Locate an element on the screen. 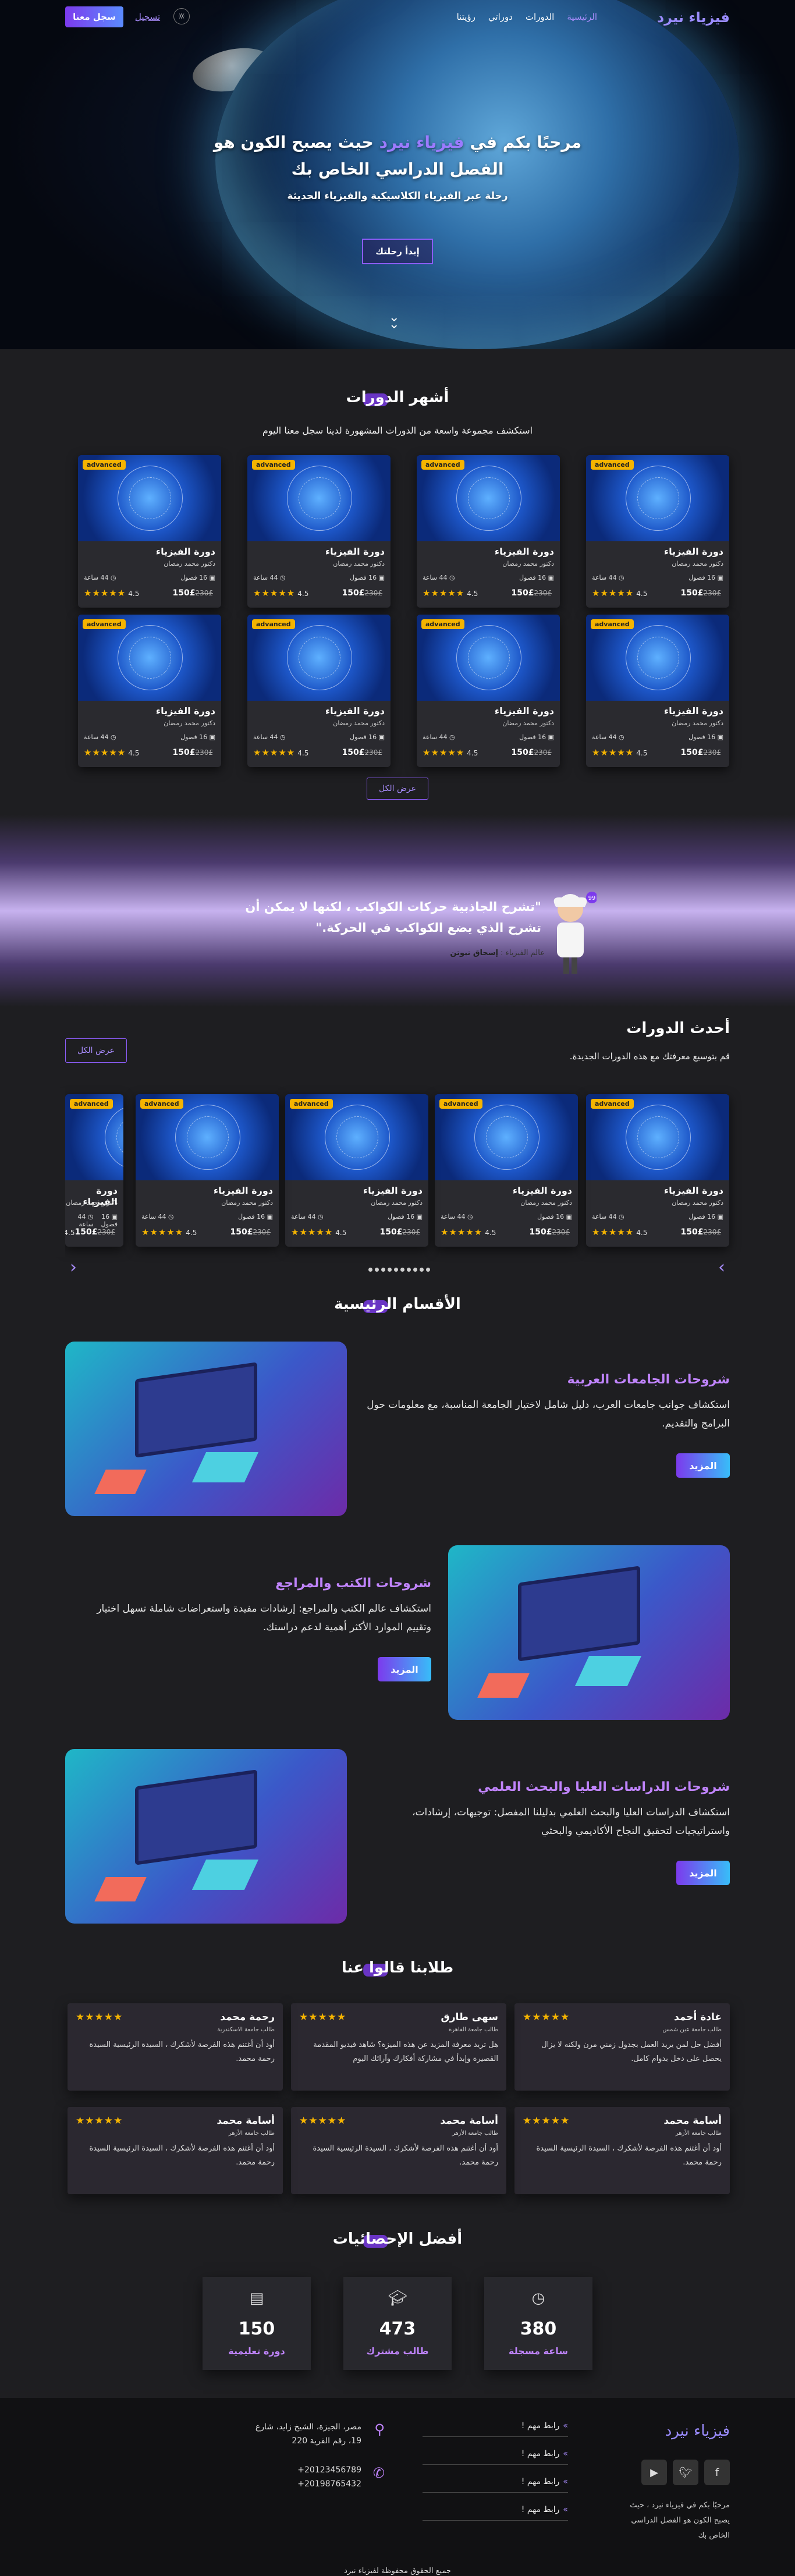  latest-courses-title: أحدث الدورات is located at coordinates (678, 1029).